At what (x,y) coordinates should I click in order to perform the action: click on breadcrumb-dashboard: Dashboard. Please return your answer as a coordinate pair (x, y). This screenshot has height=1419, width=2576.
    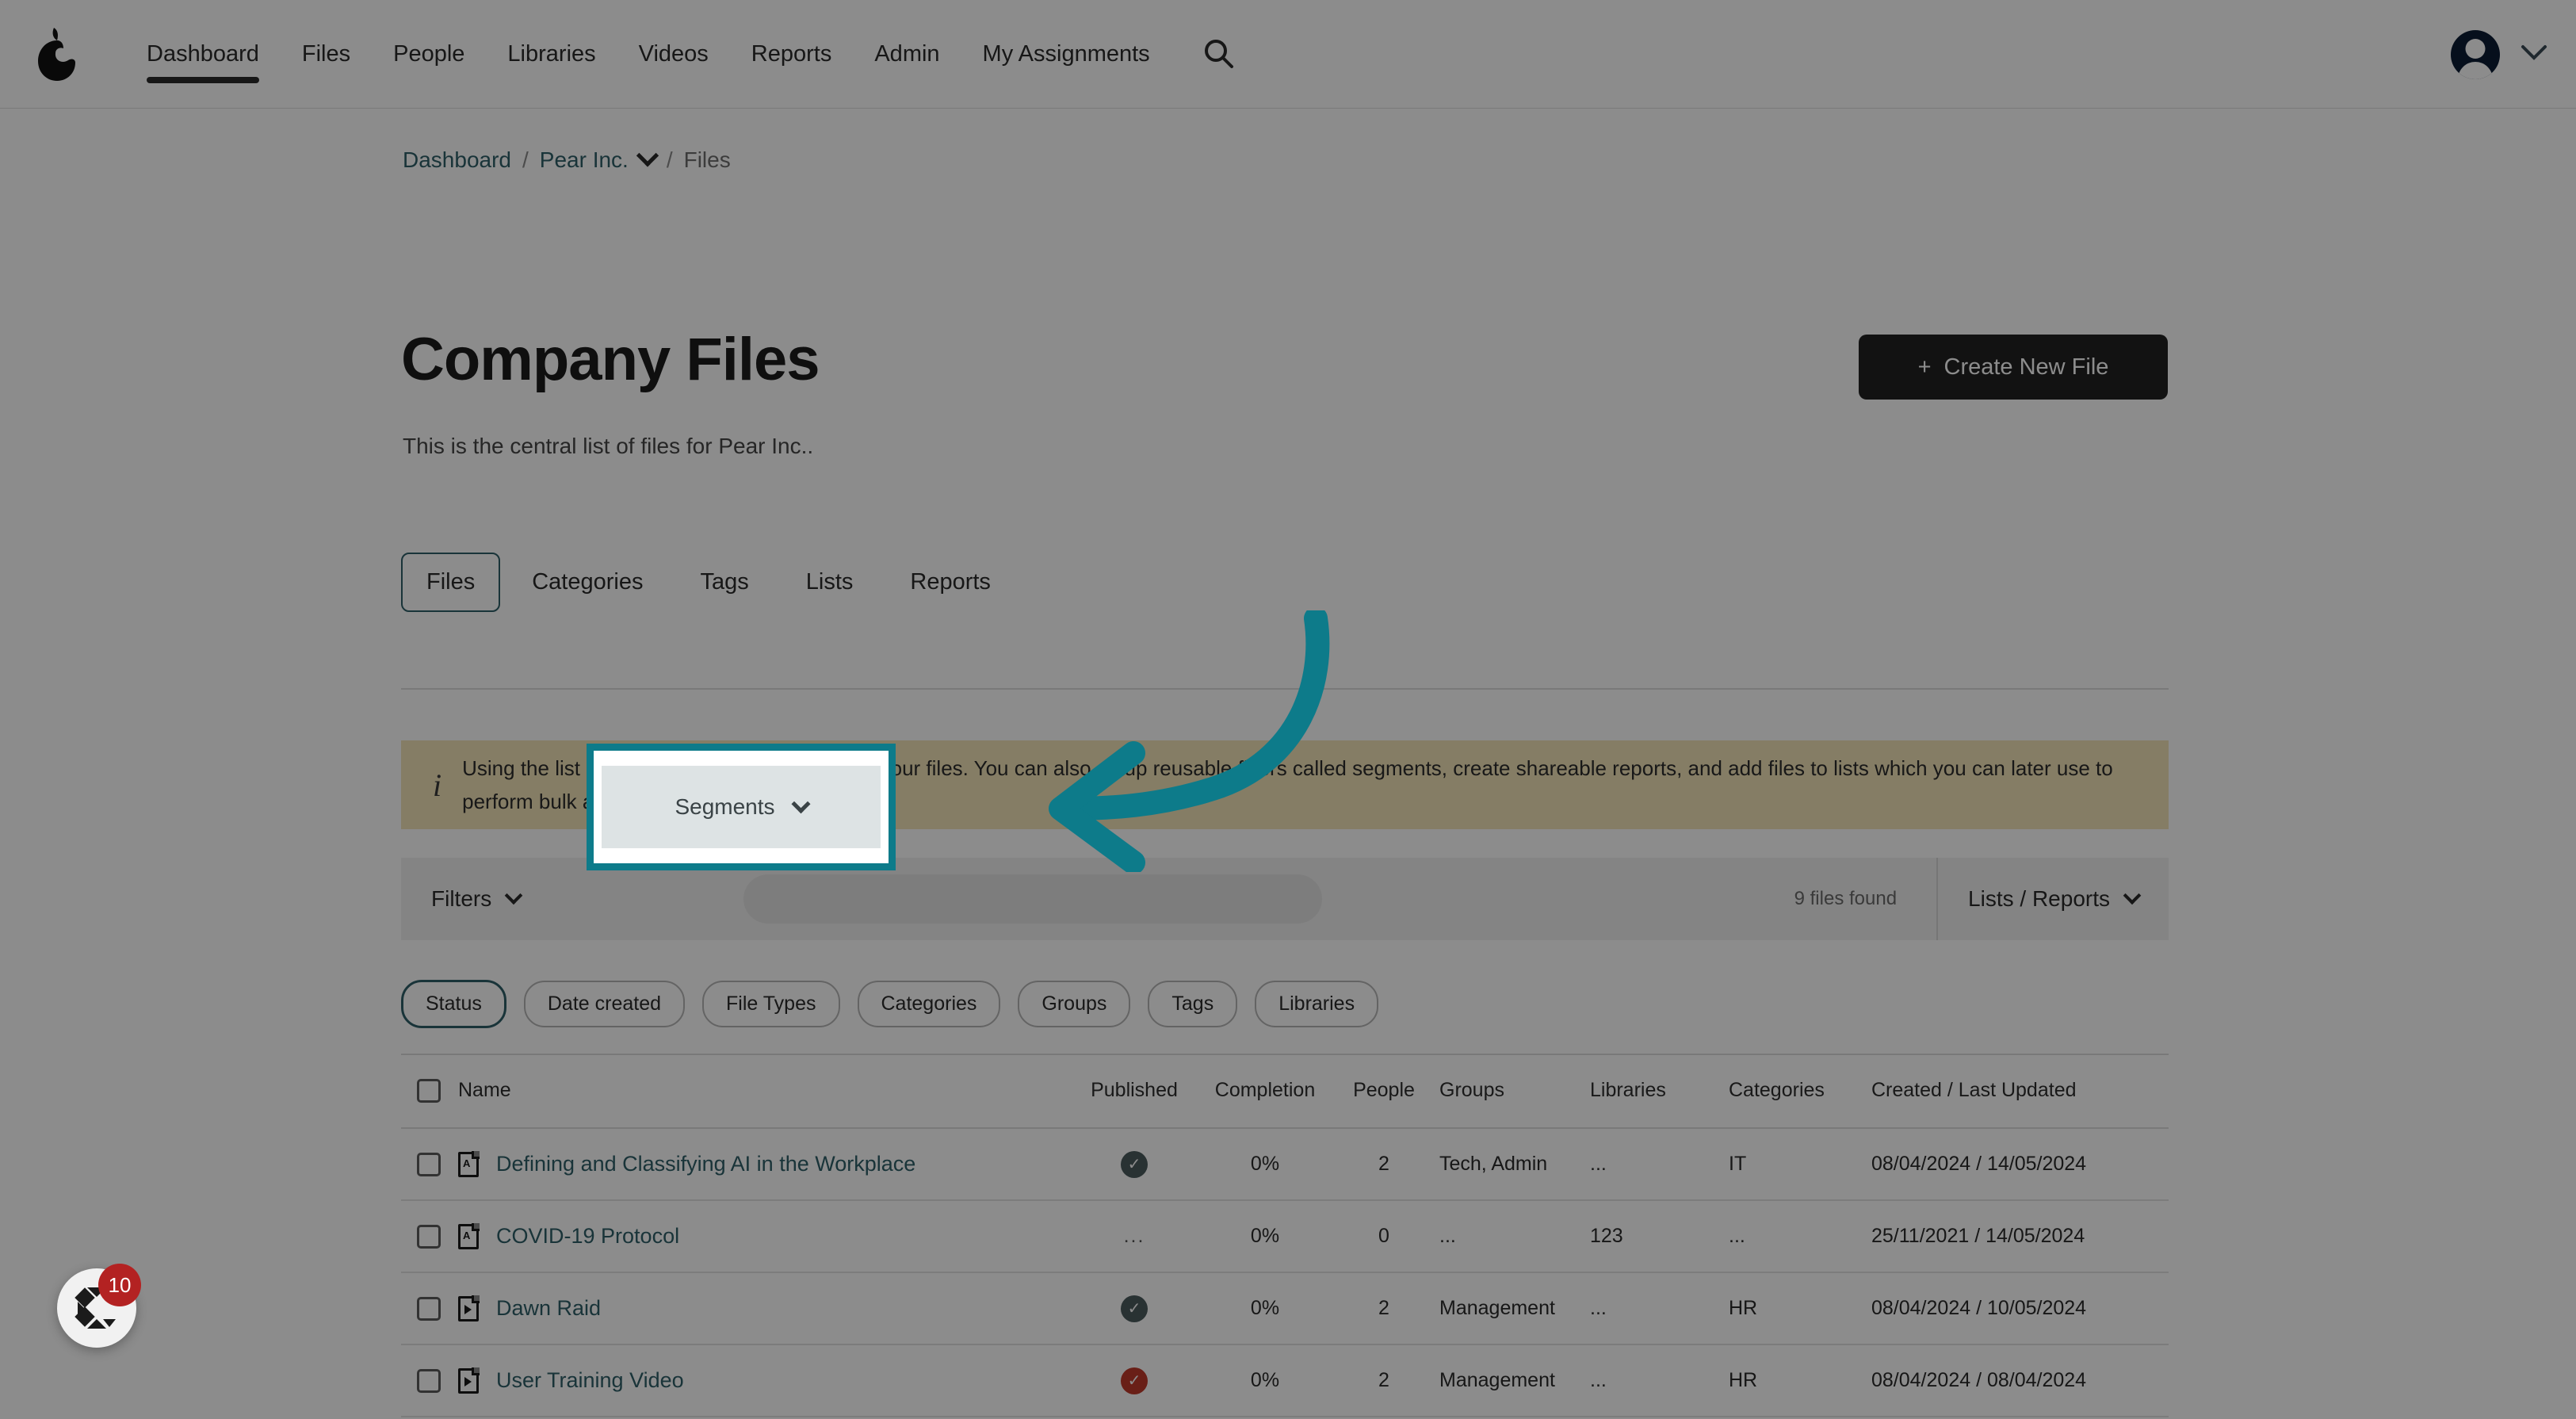
    Looking at the image, I should click on (457, 160).